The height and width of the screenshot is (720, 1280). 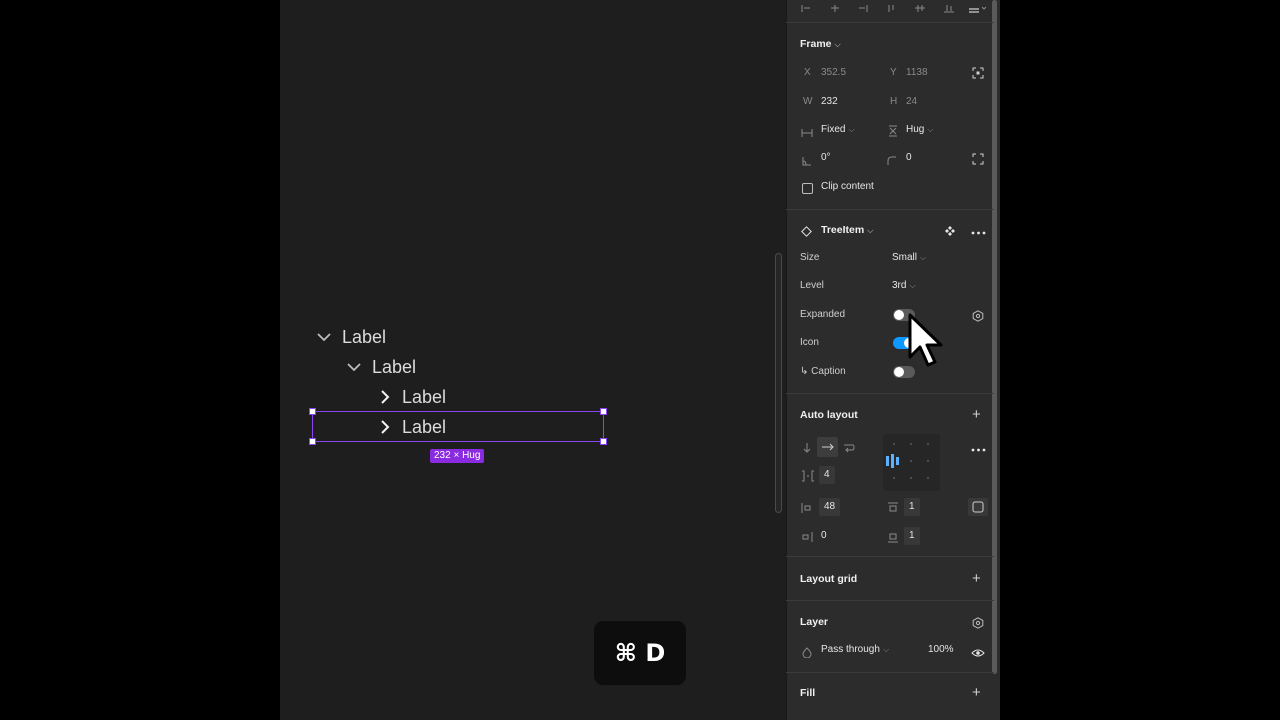 I want to click on more-options-icon, so click(x=978, y=234).